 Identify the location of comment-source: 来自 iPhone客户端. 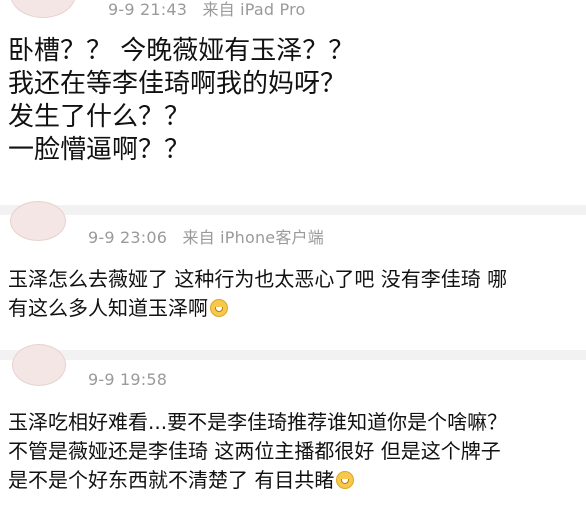
(253, 237).